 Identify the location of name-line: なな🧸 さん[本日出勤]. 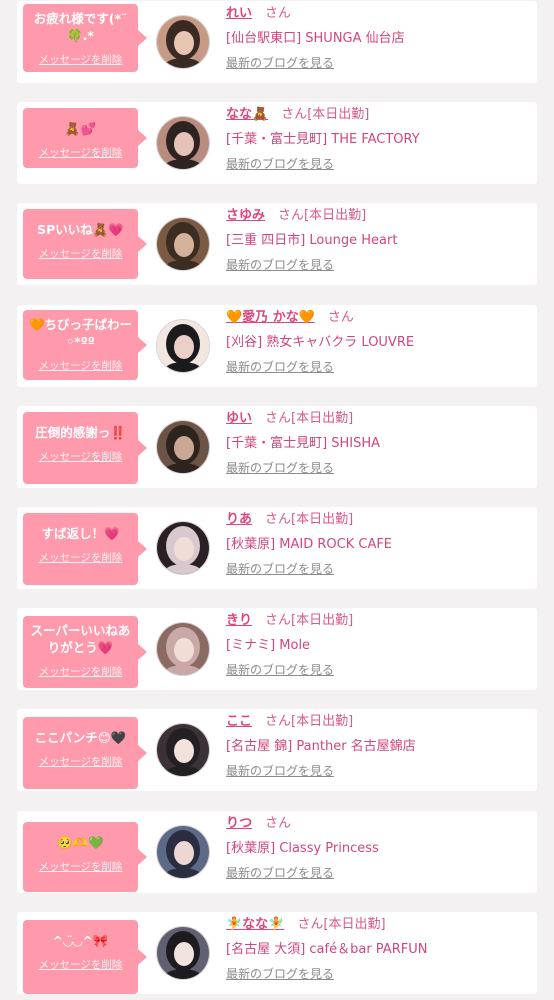
(297, 115).